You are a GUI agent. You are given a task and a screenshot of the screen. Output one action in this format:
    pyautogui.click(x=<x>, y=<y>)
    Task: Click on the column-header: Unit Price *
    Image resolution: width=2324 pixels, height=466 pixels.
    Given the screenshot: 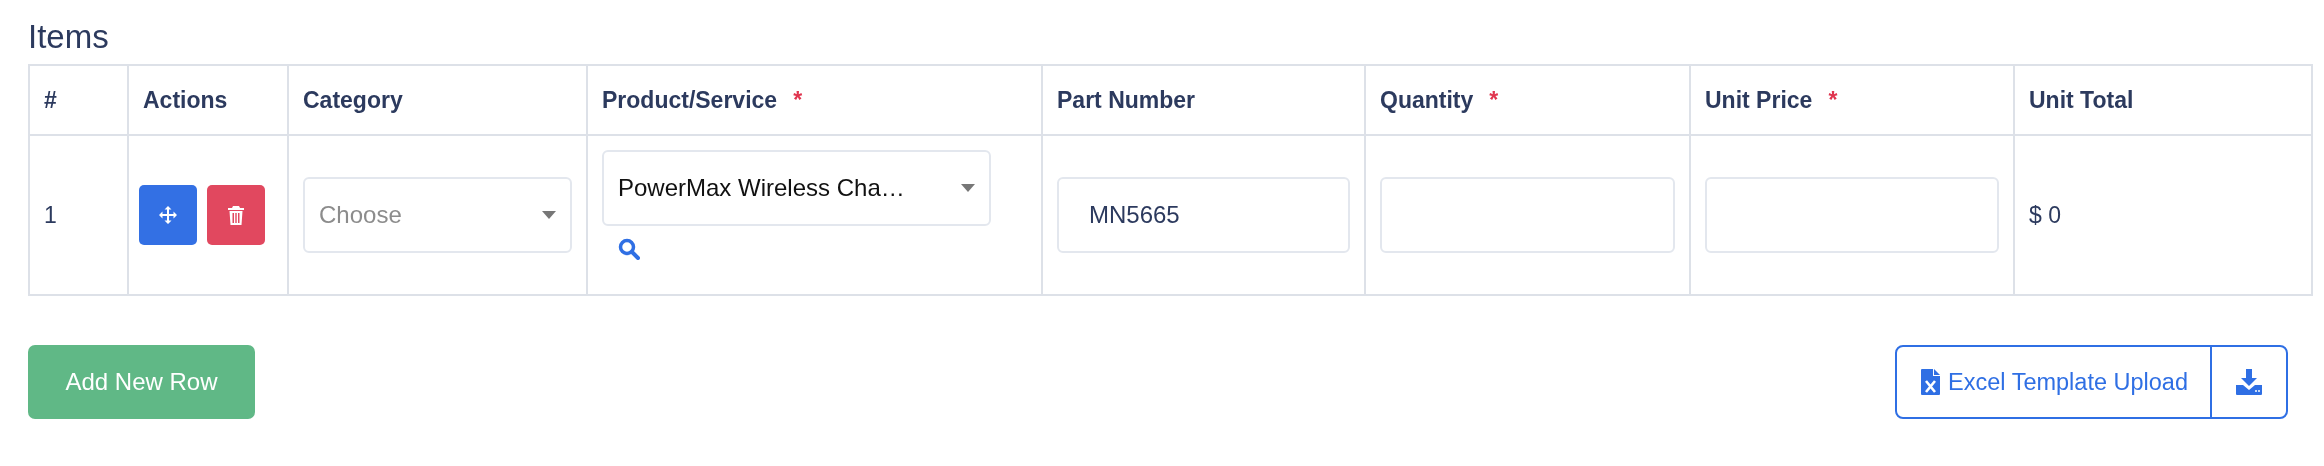 What is the action you would take?
    pyautogui.click(x=1853, y=101)
    